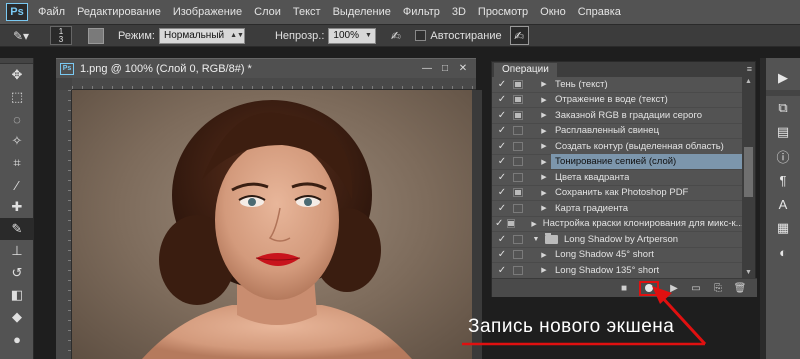  Describe the element at coordinates (445, 68) in the screenshot. I see `maximize-icon: □` at that location.